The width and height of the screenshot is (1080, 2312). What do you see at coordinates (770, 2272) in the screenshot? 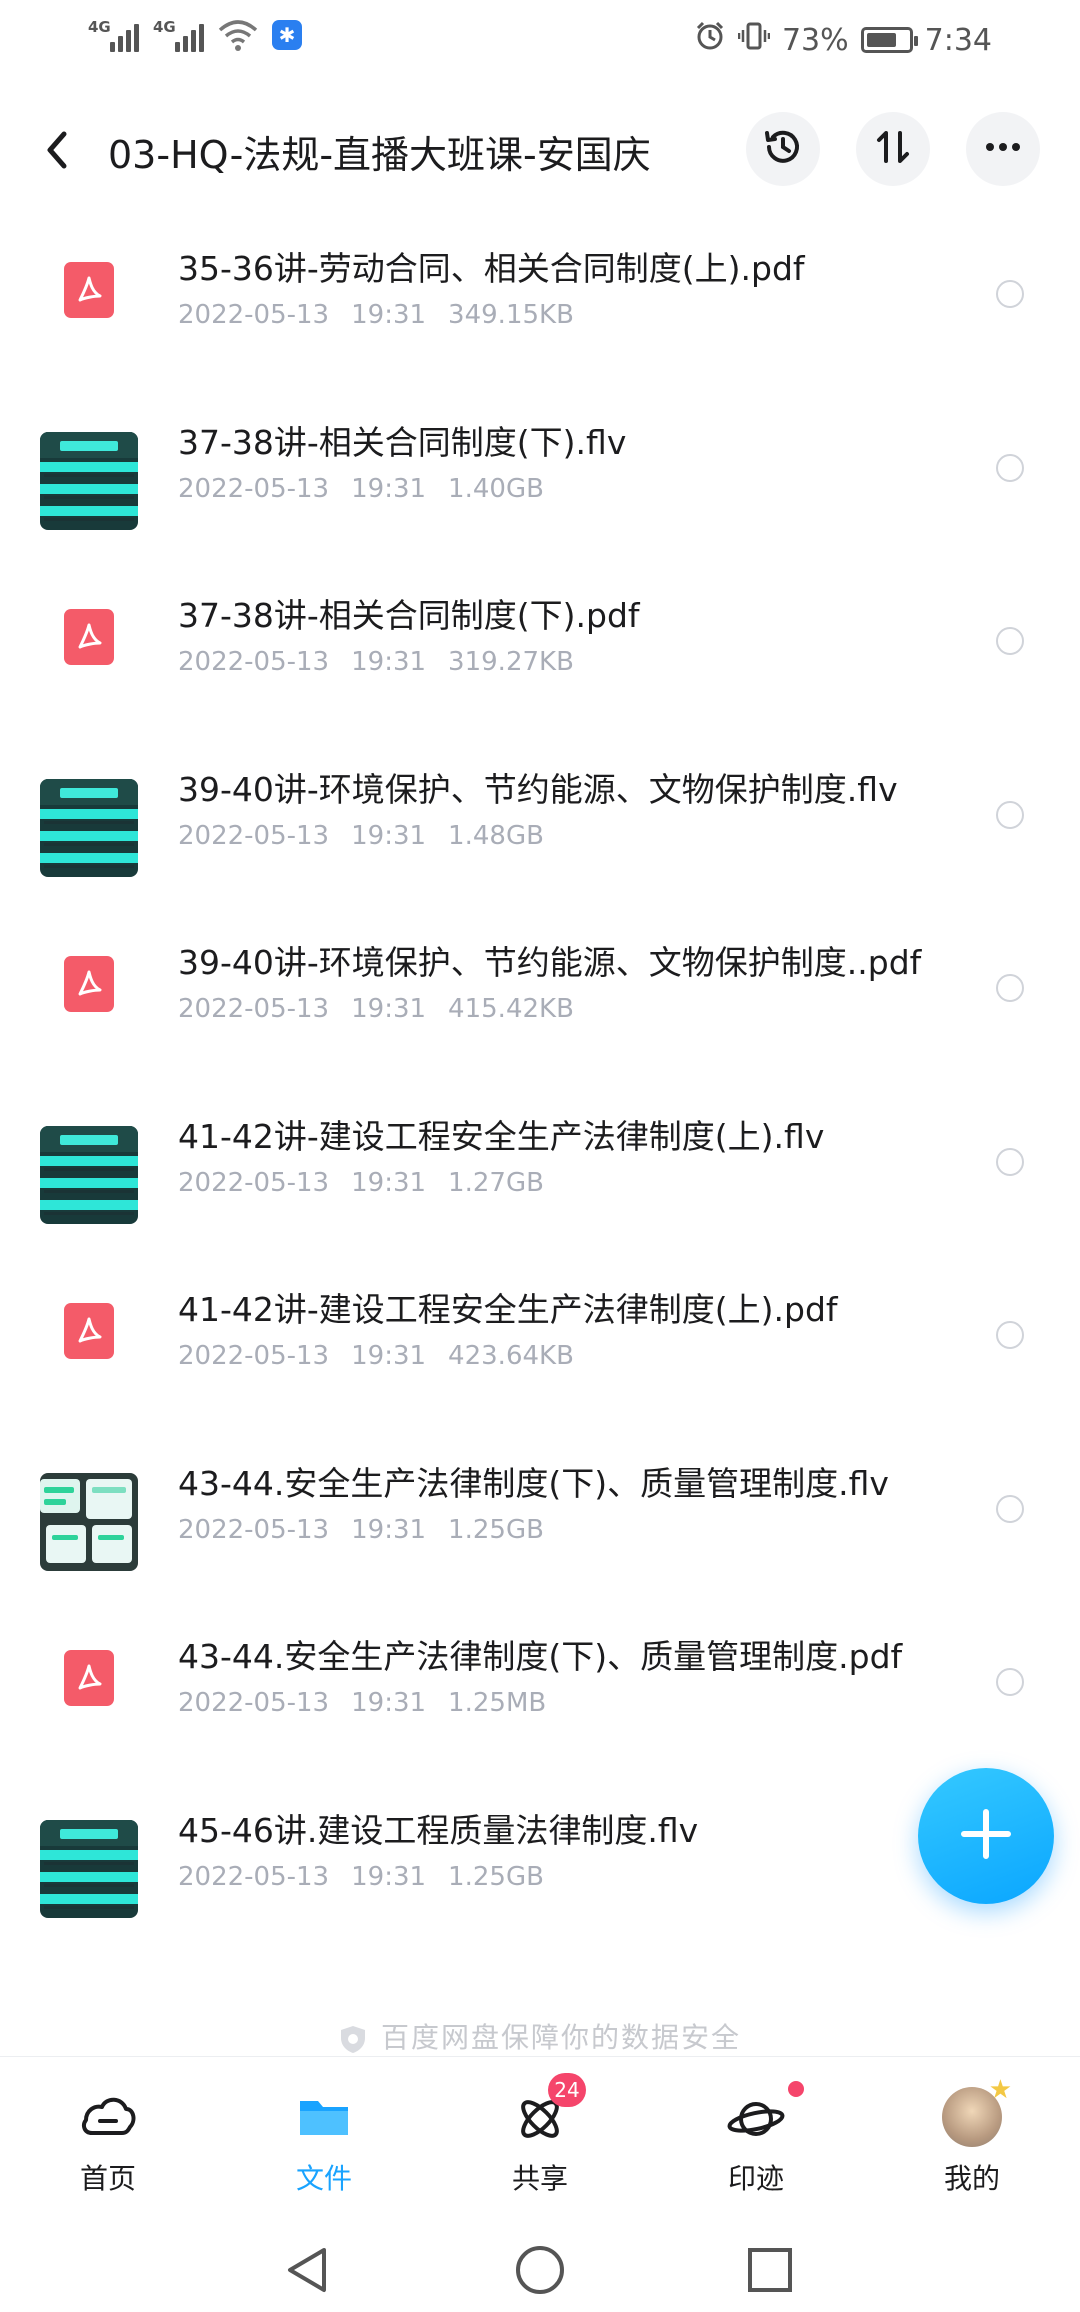
I see `recents-square-icon` at bounding box center [770, 2272].